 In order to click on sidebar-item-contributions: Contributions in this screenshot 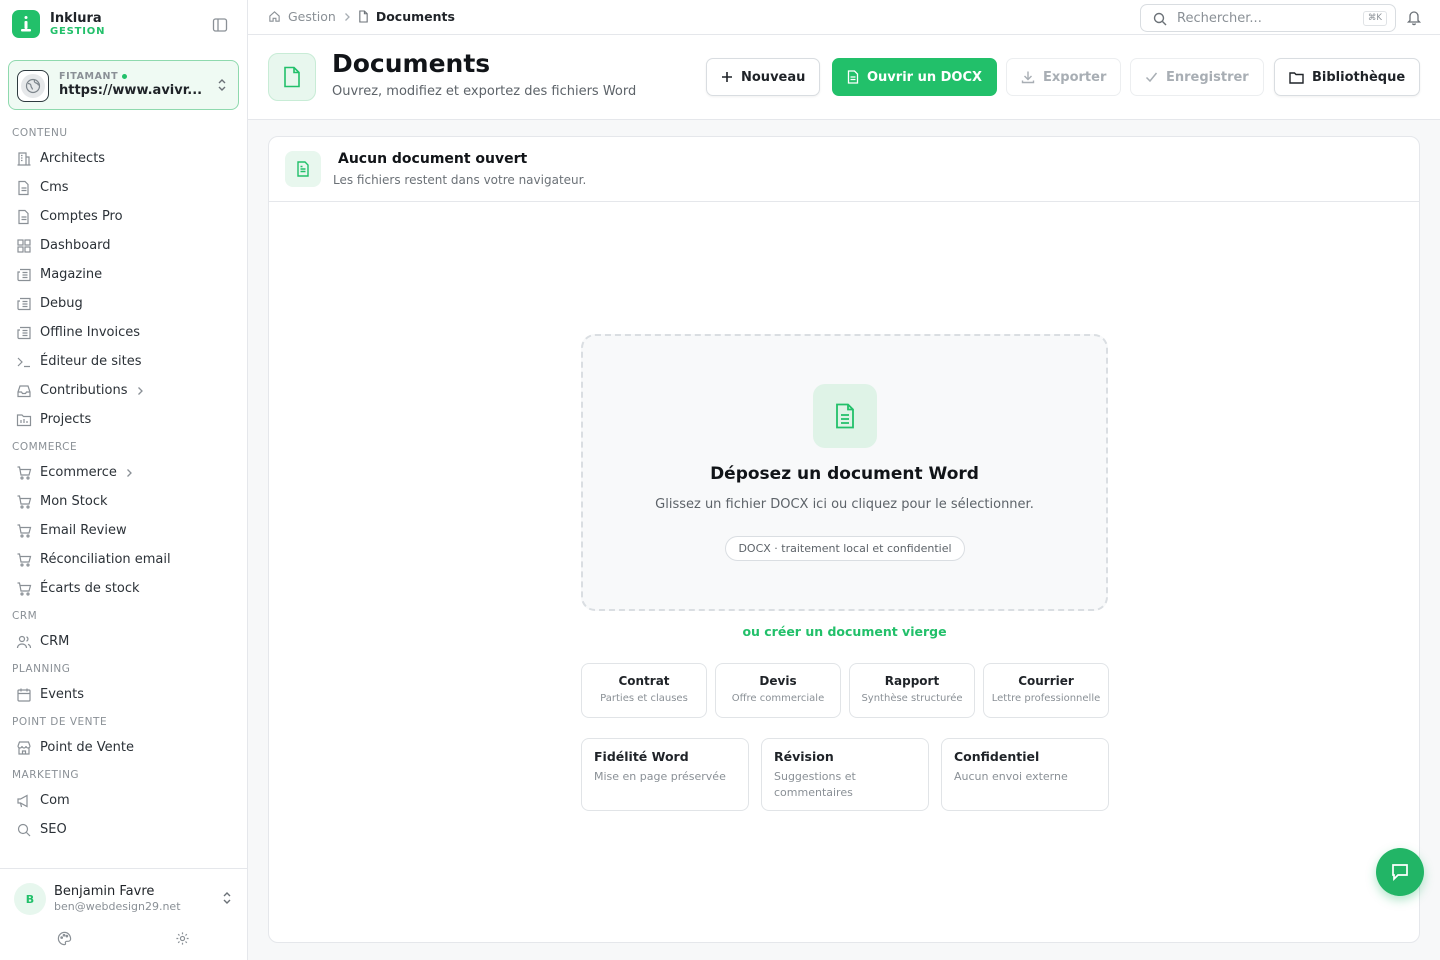, I will do `click(123, 390)`.